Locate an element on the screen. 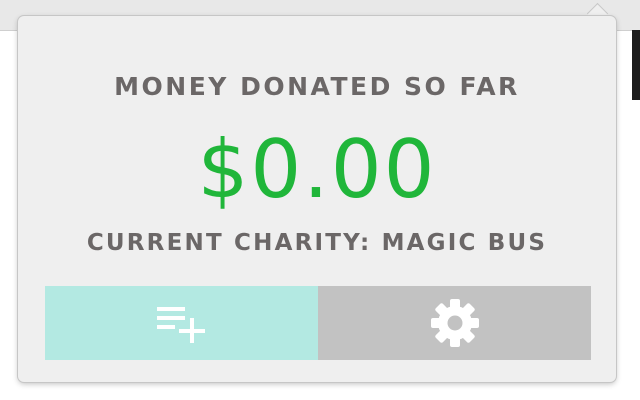 The height and width of the screenshot is (400, 640). page-background-strip is located at coordinates (636, 65).